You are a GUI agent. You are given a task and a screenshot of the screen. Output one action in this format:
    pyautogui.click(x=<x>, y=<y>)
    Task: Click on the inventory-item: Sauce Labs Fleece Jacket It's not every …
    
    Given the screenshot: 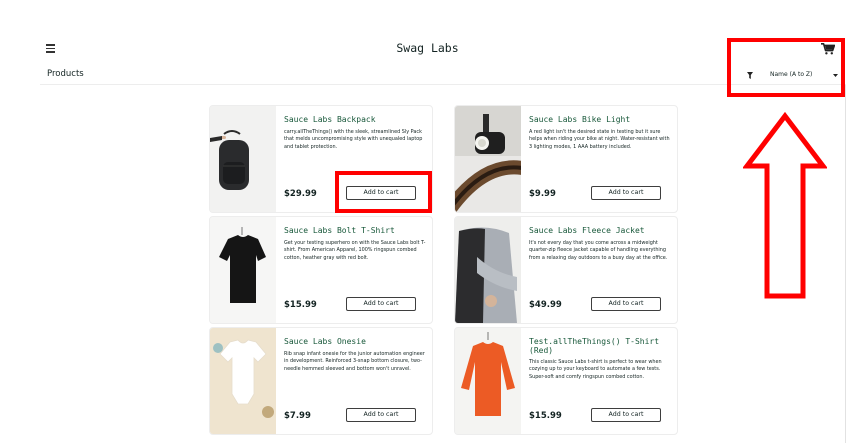 What is the action you would take?
    pyautogui.click(x=566, y=270)
    